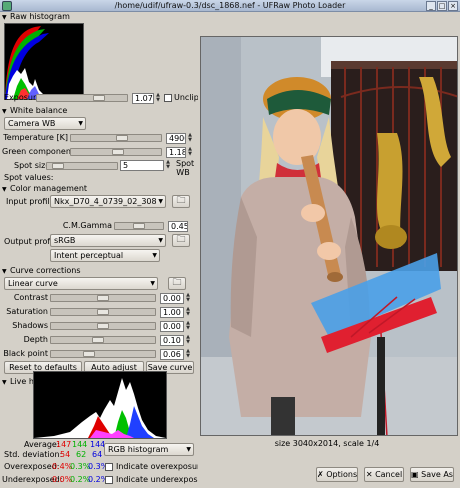 The image size is (460, 488). Describe the element at coordinates (109, 480) in the screenshot. I see `indicate-underexposure-checkbox` at that location.